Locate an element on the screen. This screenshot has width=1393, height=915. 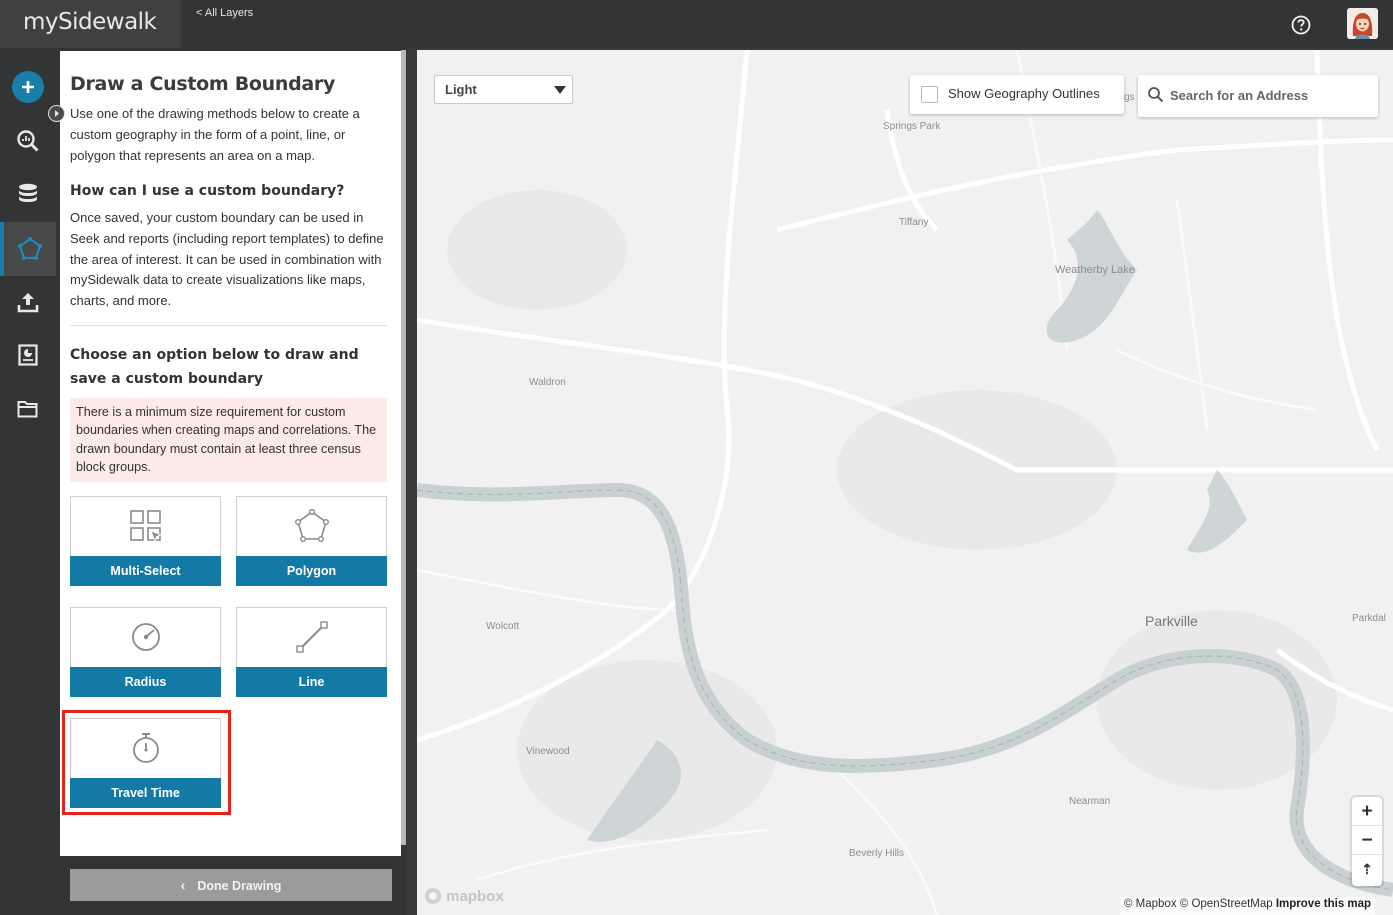
travel-time-tool-button: Travel Time is located at coordinates (145, 763).